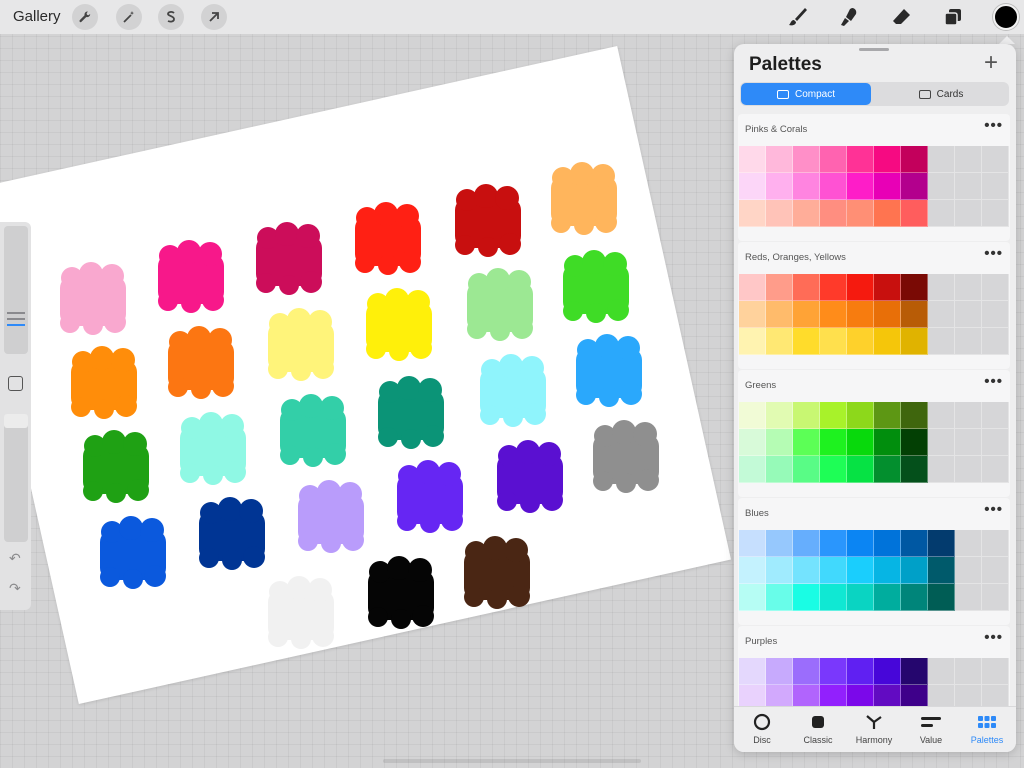 The height and width of the screenshot is (768, 1024). I want to click on palette-card: Greens •••, so click(874, 433).